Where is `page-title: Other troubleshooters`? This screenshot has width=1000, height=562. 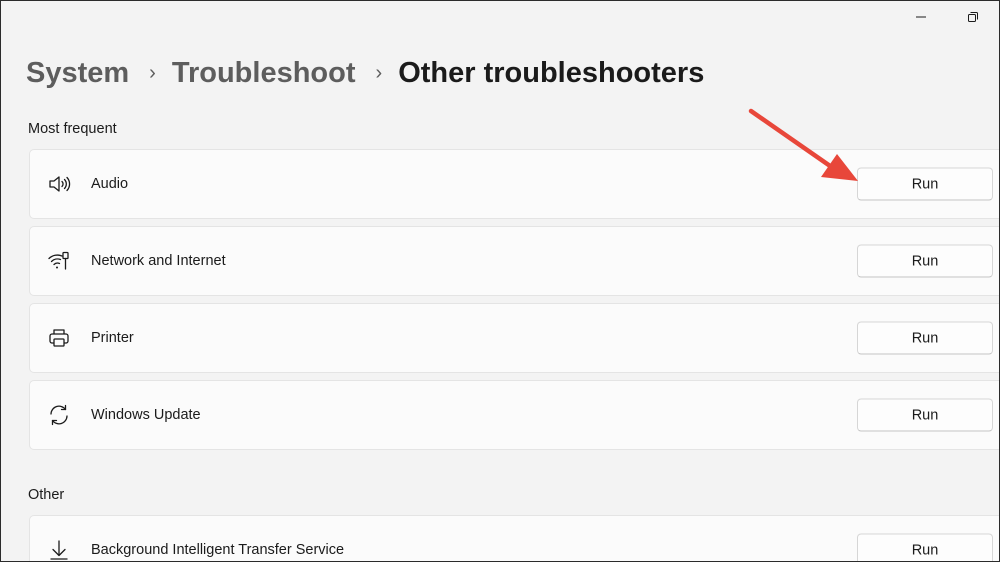 page-title: Other troubleshooters is located at coordinates (551, 73).